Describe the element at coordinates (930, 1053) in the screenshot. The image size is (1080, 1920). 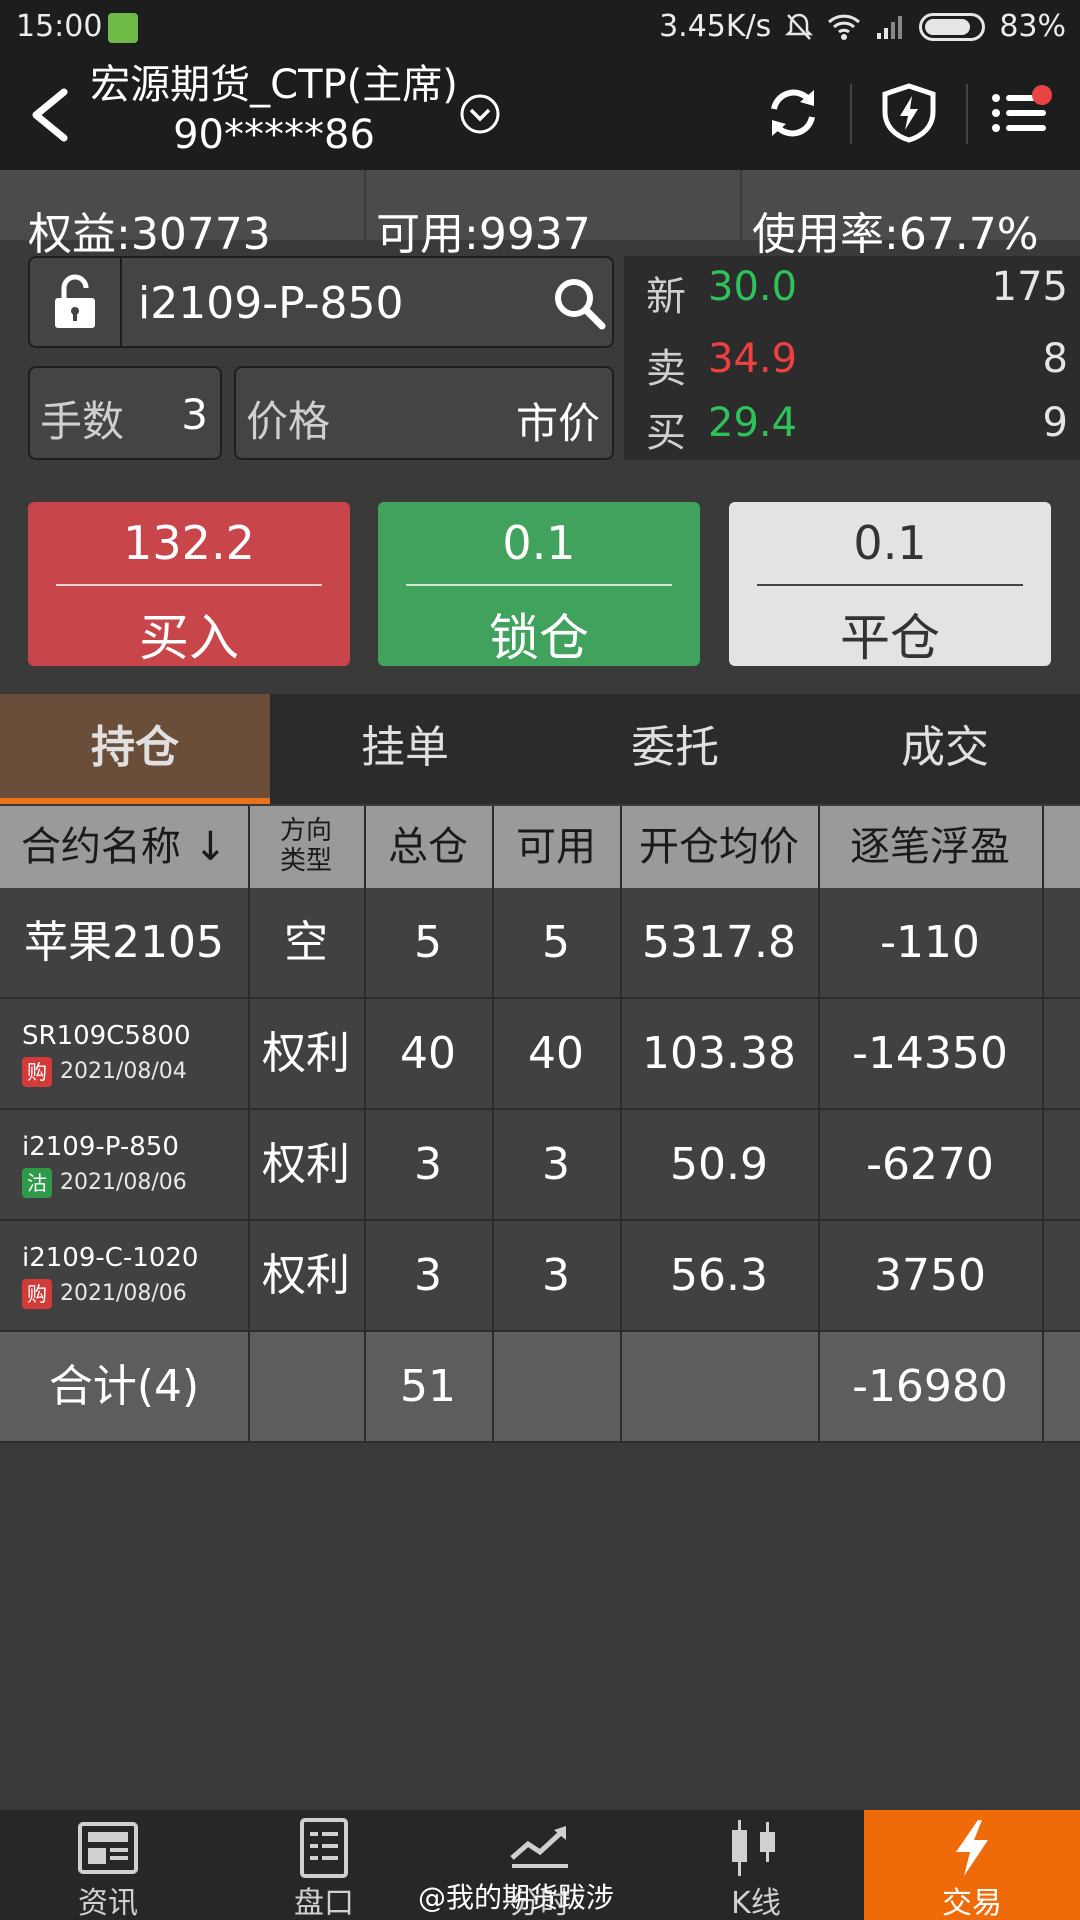
I see `row-pnl: -14350` at that location.